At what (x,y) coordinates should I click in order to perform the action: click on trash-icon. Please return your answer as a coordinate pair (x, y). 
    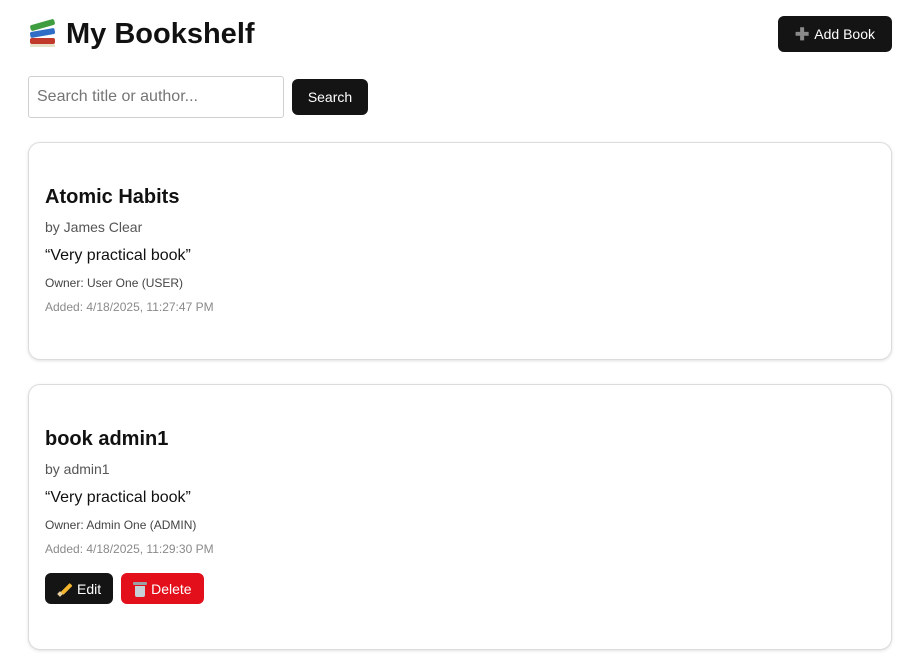
    Looking at the image, I should click on (140, 589).